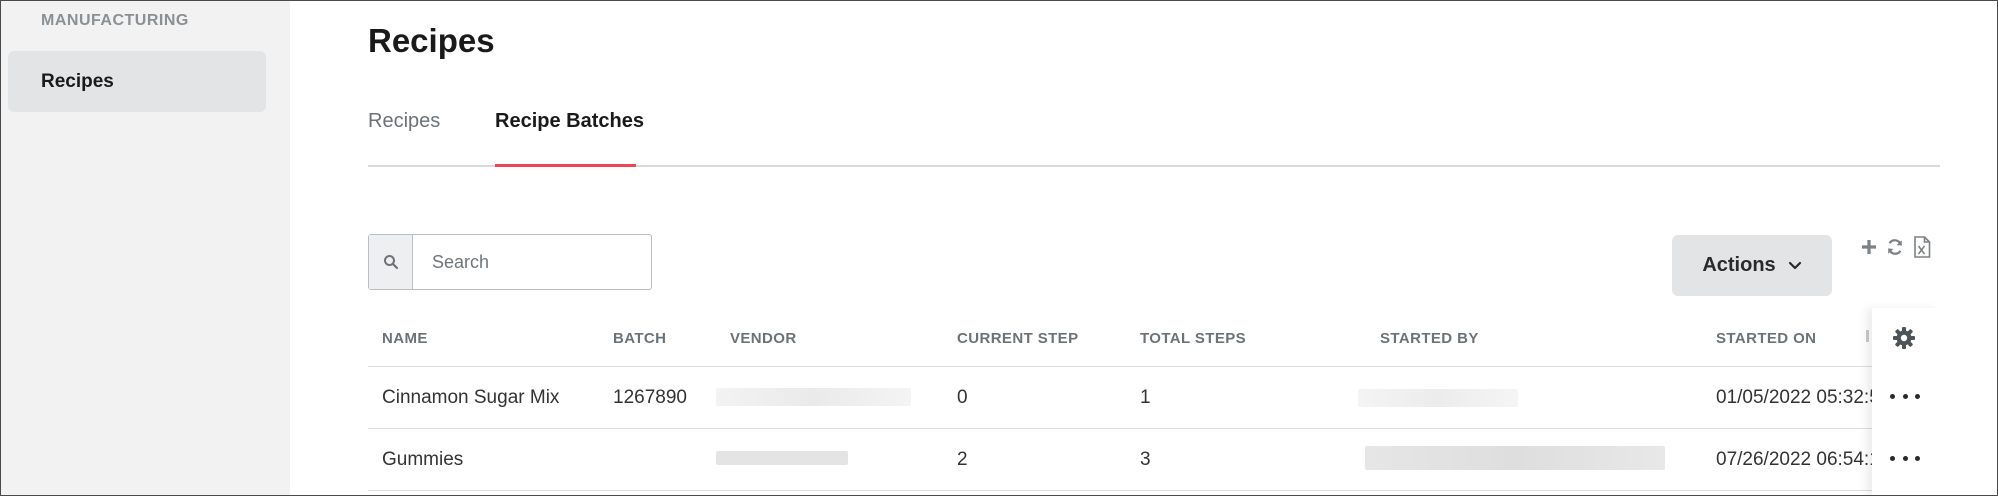 This screenshot has width=1998, height=496. I want to click on cell-current-step: 2, so click(962, 459).